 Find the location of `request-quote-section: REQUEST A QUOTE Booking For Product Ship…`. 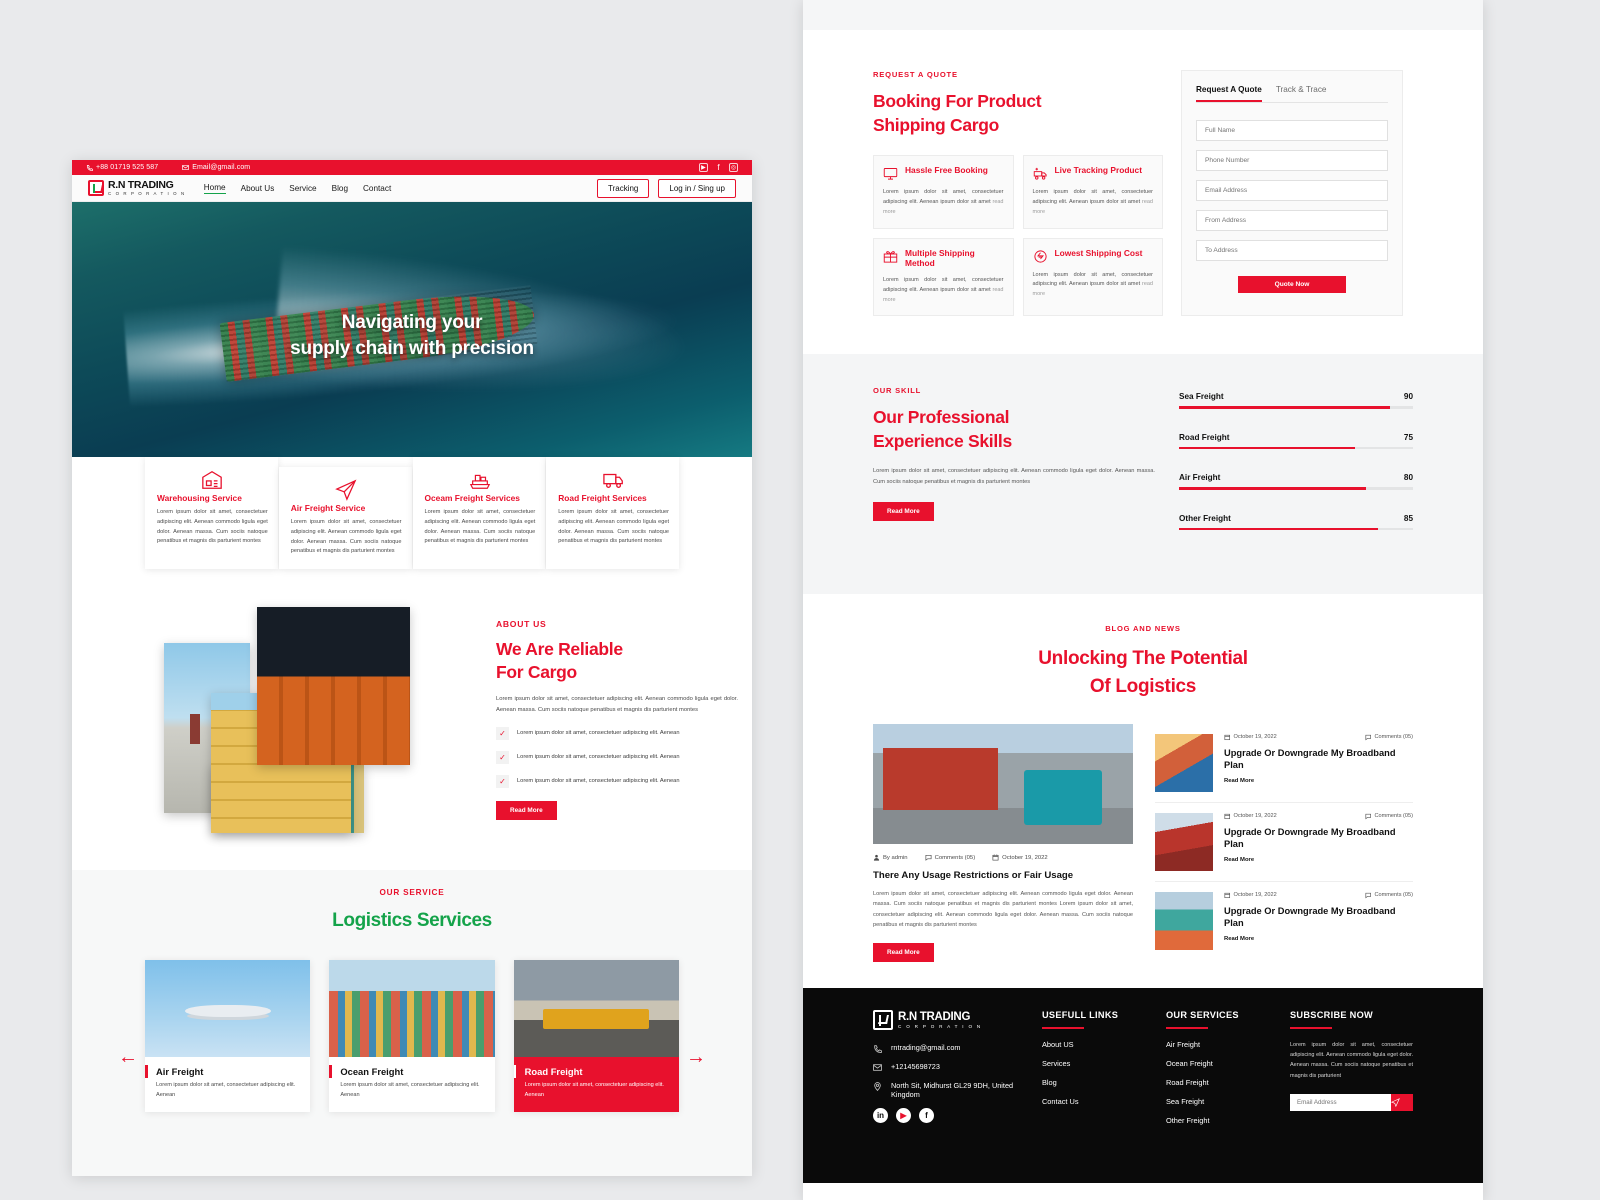

request-quote-section: REQUEST A QUOTE Booking For Product Ship… is located at coordinates (1143, 192).